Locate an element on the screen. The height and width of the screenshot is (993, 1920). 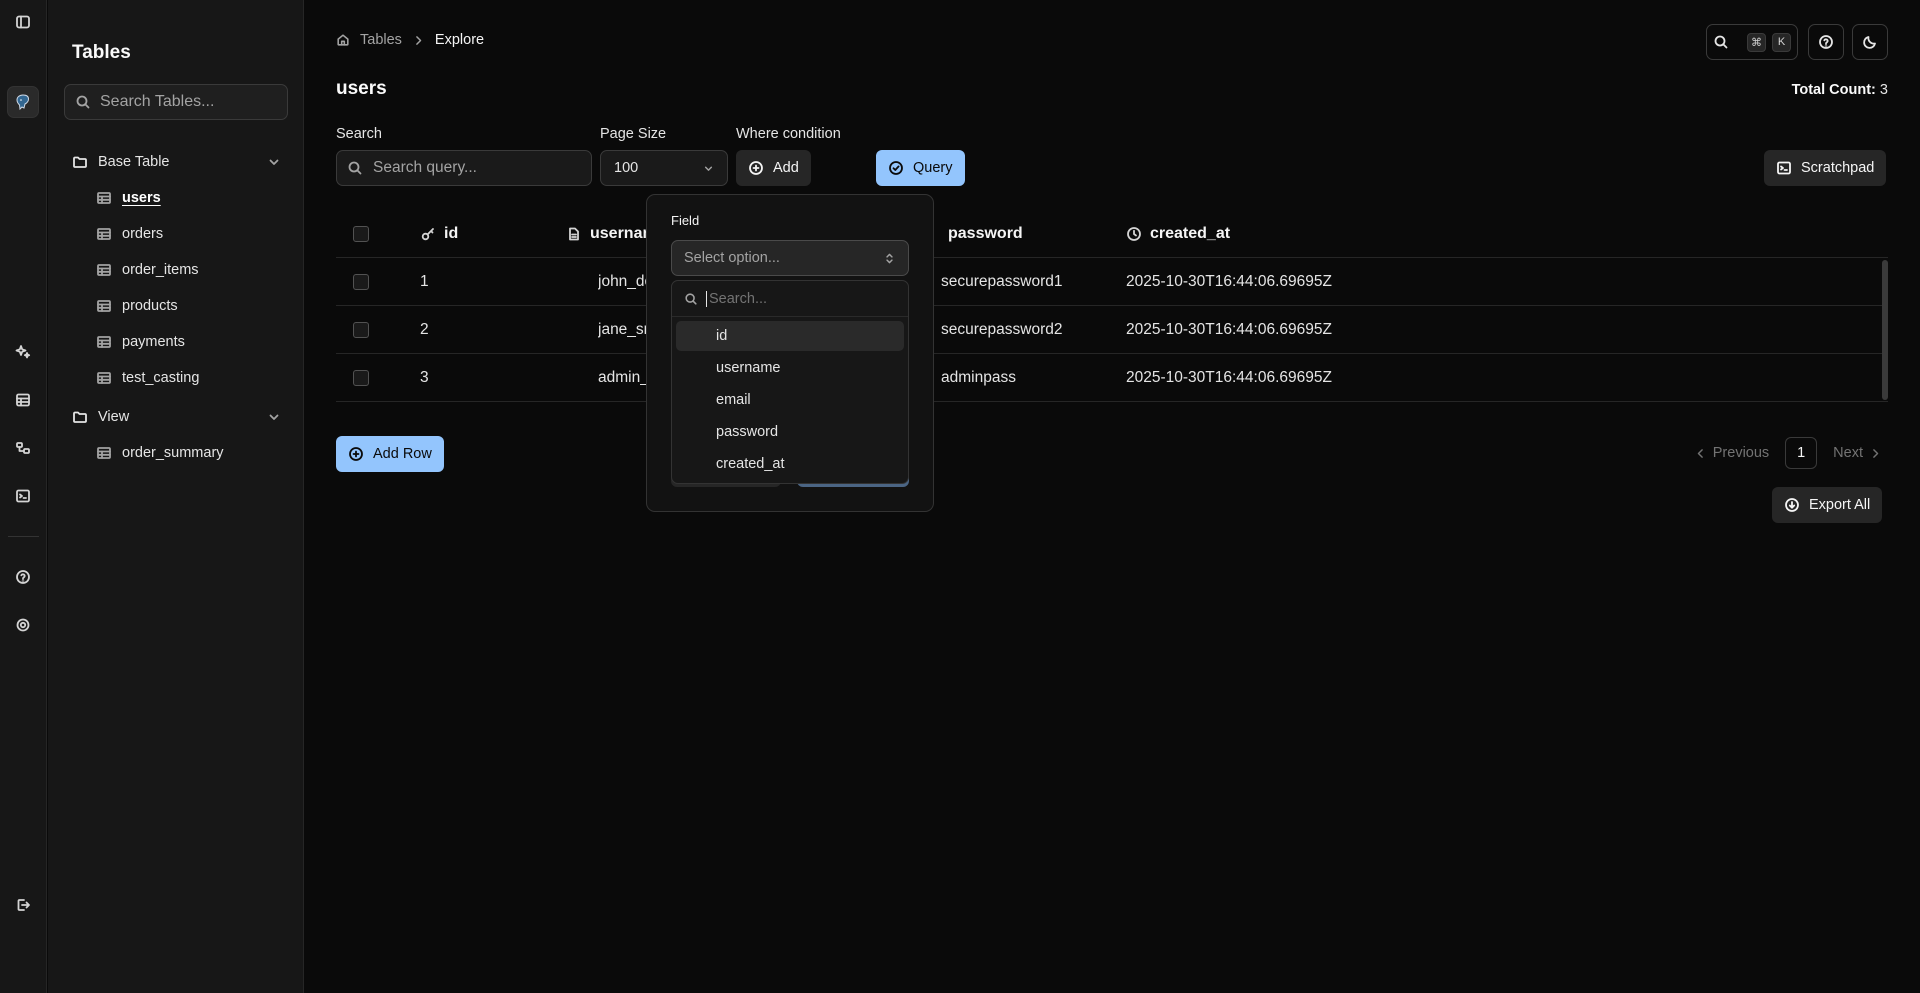
option-search-input is located at coordinates (801, 298).